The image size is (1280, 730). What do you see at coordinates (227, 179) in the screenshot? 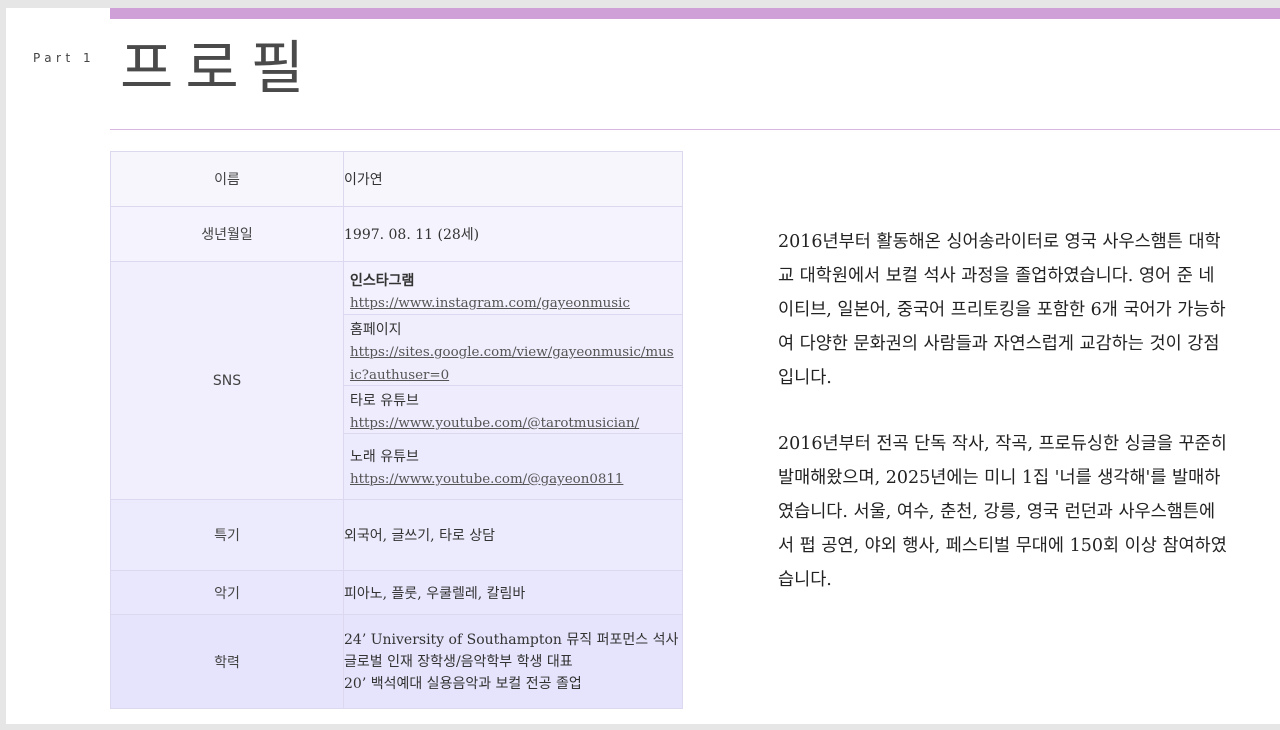
I see `name-label: 이름` at bounding box center [227, 179].